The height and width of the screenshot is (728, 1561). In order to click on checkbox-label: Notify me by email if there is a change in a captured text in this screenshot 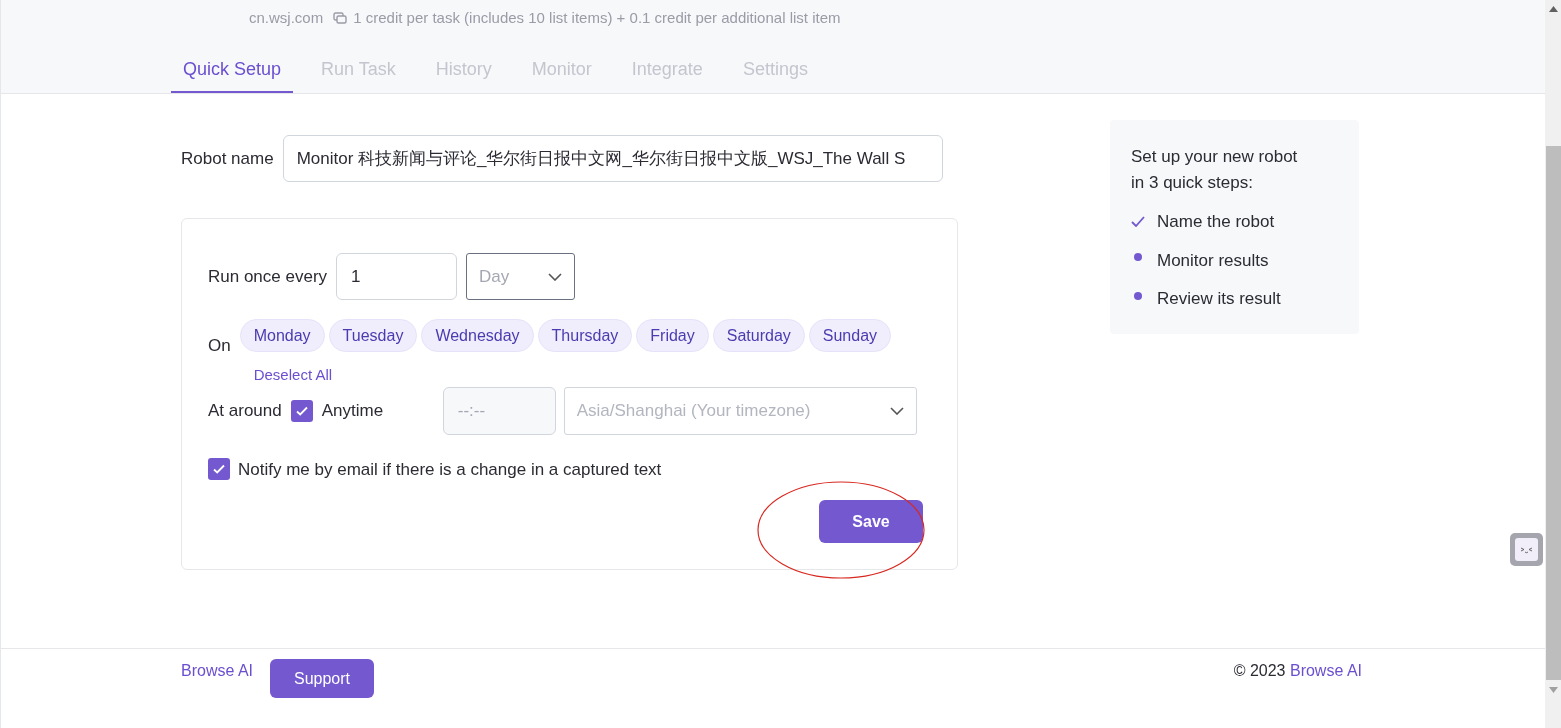, I will do `click(450, 469)`.